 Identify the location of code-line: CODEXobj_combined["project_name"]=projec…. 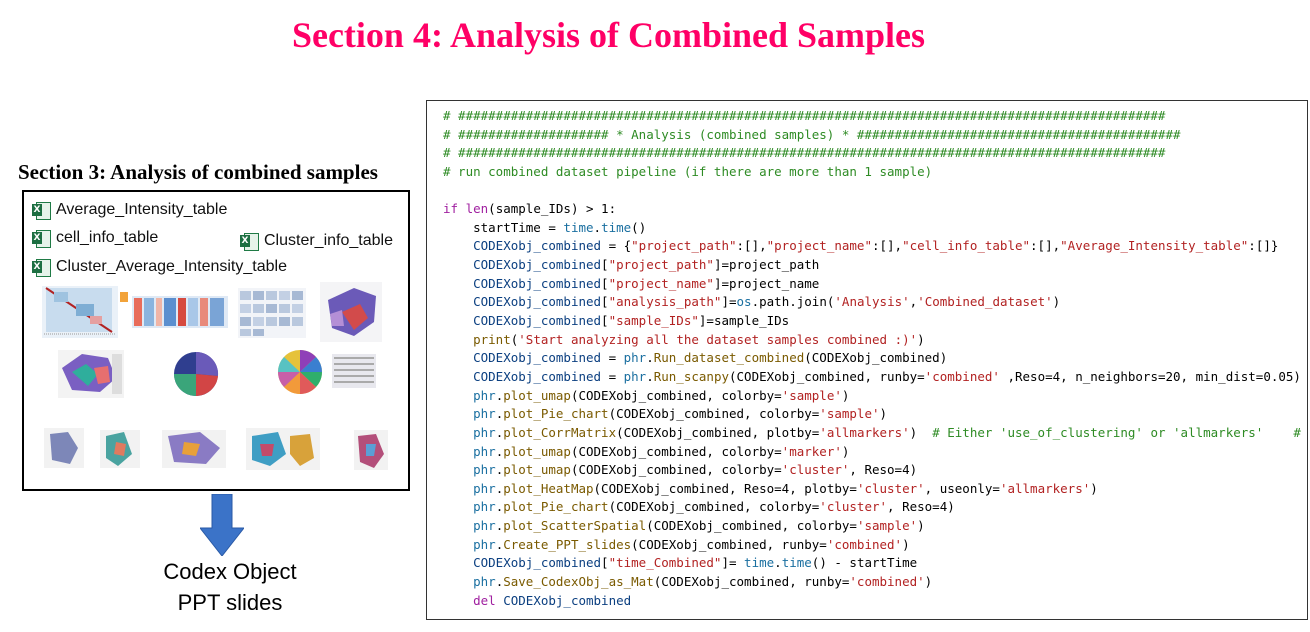
(872, 284).